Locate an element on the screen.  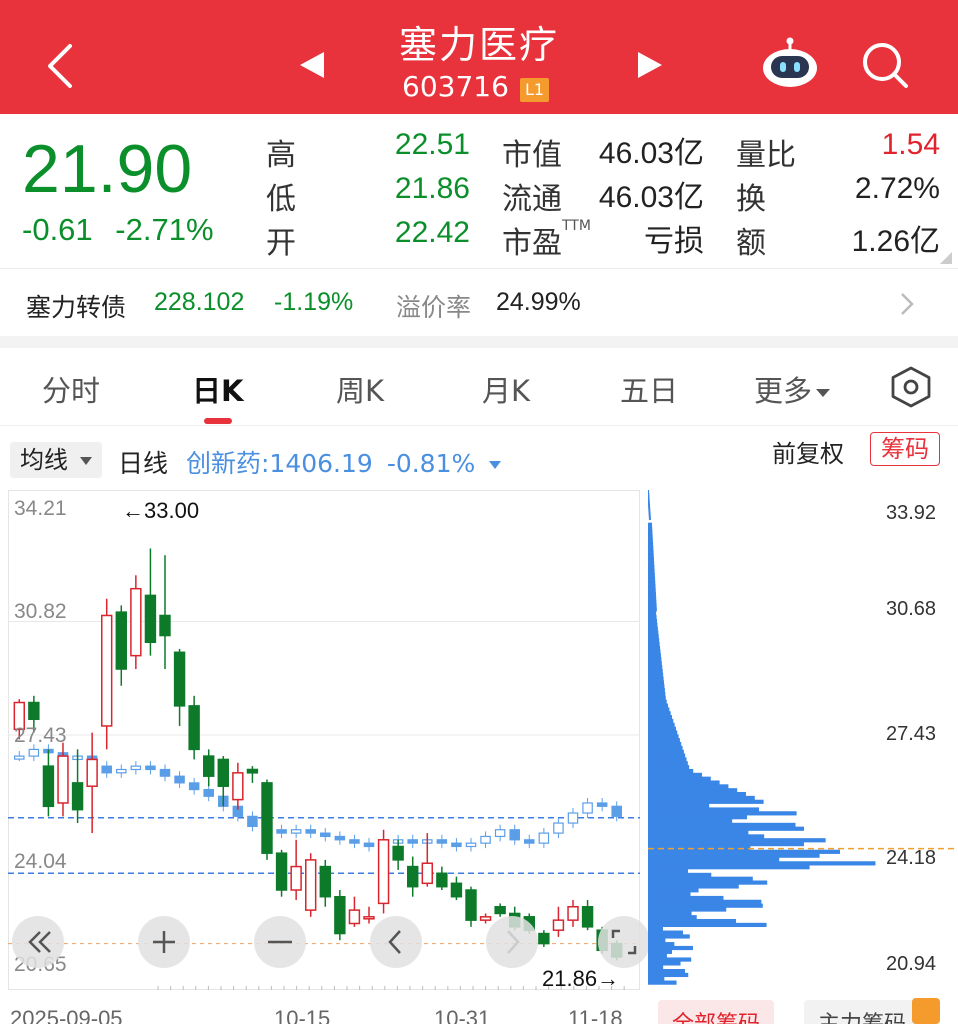
level-badge: L1 is located at coordinates (535, 90).